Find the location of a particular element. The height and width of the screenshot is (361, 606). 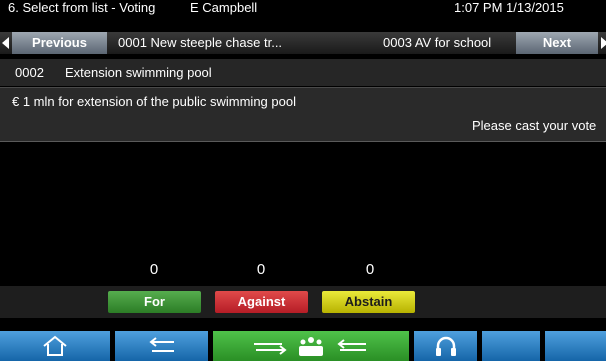

previous-button: Previous is located at coordinates (59, 43).